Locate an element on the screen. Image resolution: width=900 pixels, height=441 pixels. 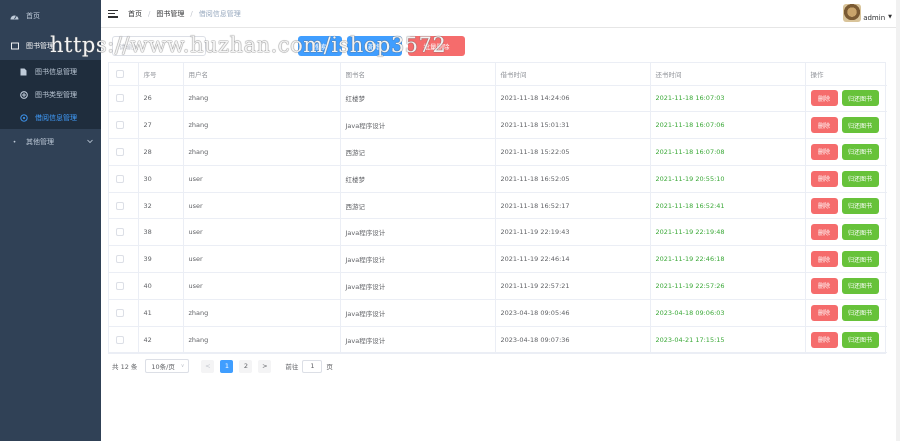
cell-id: 27 is located at coordinates (161, 125).